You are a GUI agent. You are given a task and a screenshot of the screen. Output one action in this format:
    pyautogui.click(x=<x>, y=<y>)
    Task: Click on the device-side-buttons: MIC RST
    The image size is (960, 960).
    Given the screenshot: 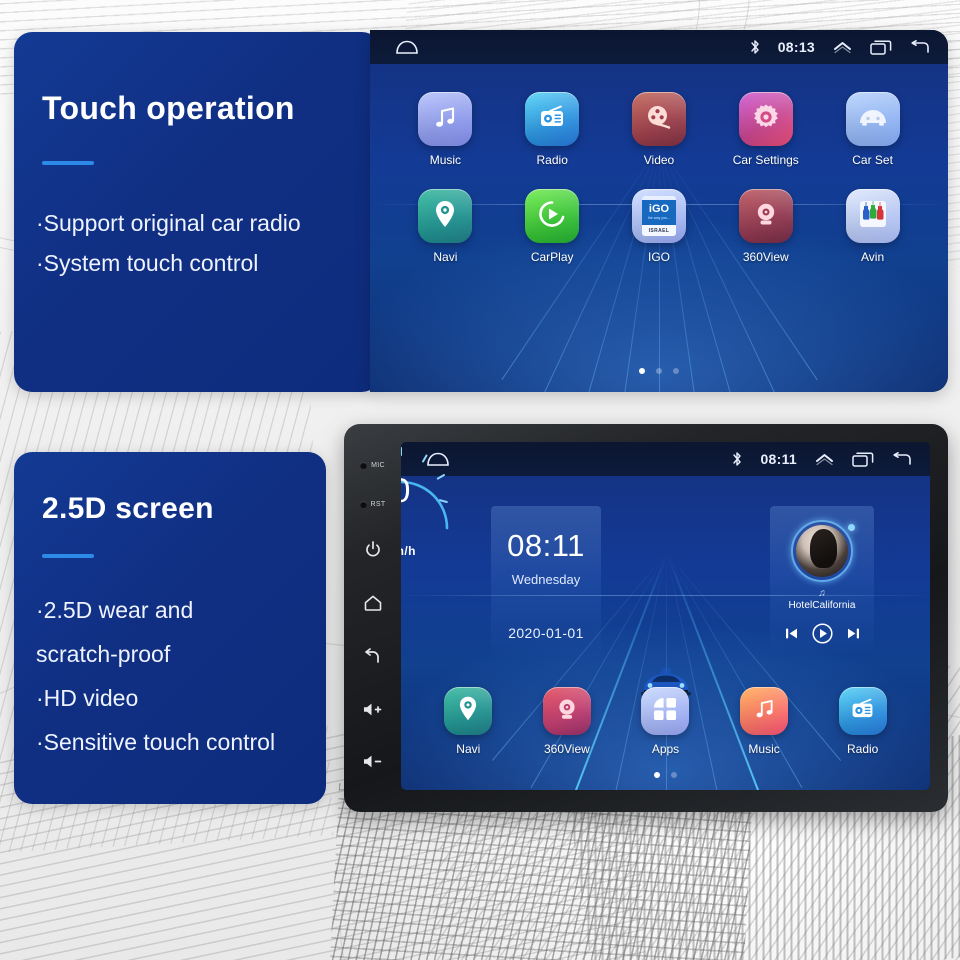 What is the action you would take?
    pyautogui.click(x=372, y=614)
    